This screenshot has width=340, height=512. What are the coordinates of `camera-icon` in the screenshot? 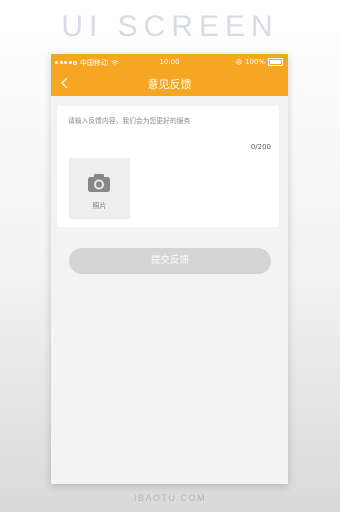 It's located at (99, 183).